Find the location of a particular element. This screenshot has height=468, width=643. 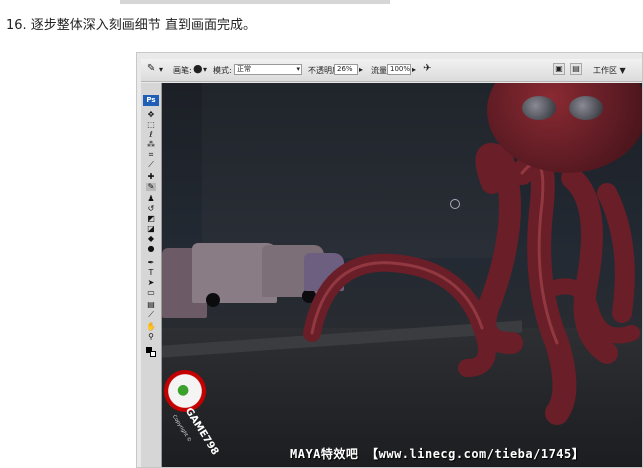

opacity-chevron-icon: ▸ is located at coordinates (361, 69).